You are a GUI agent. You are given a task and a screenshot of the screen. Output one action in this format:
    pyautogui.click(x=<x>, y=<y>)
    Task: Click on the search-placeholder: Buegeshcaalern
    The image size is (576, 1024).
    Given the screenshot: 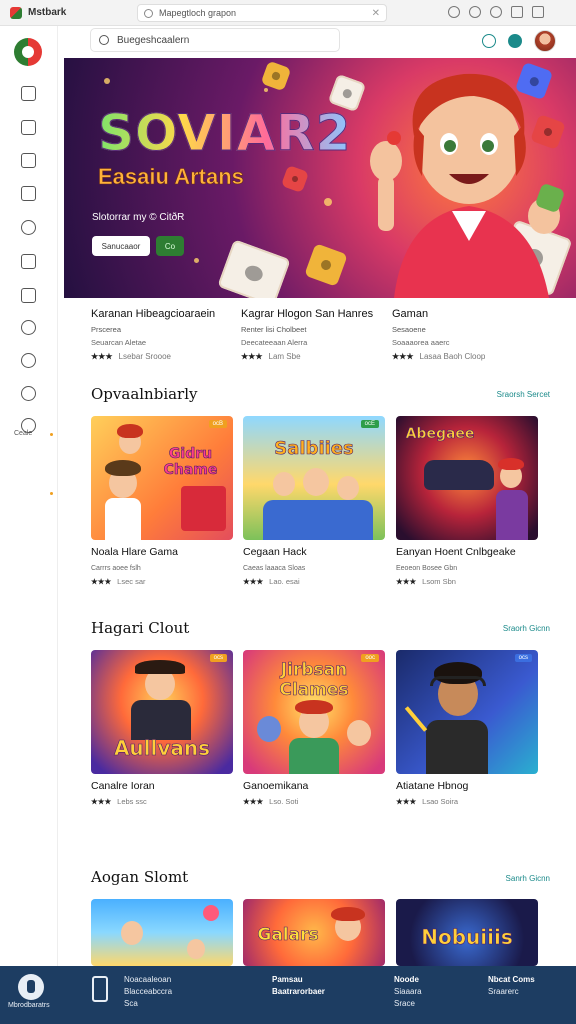 What is the action you would take?
    pyautogui.click(x=153, y=40)
    